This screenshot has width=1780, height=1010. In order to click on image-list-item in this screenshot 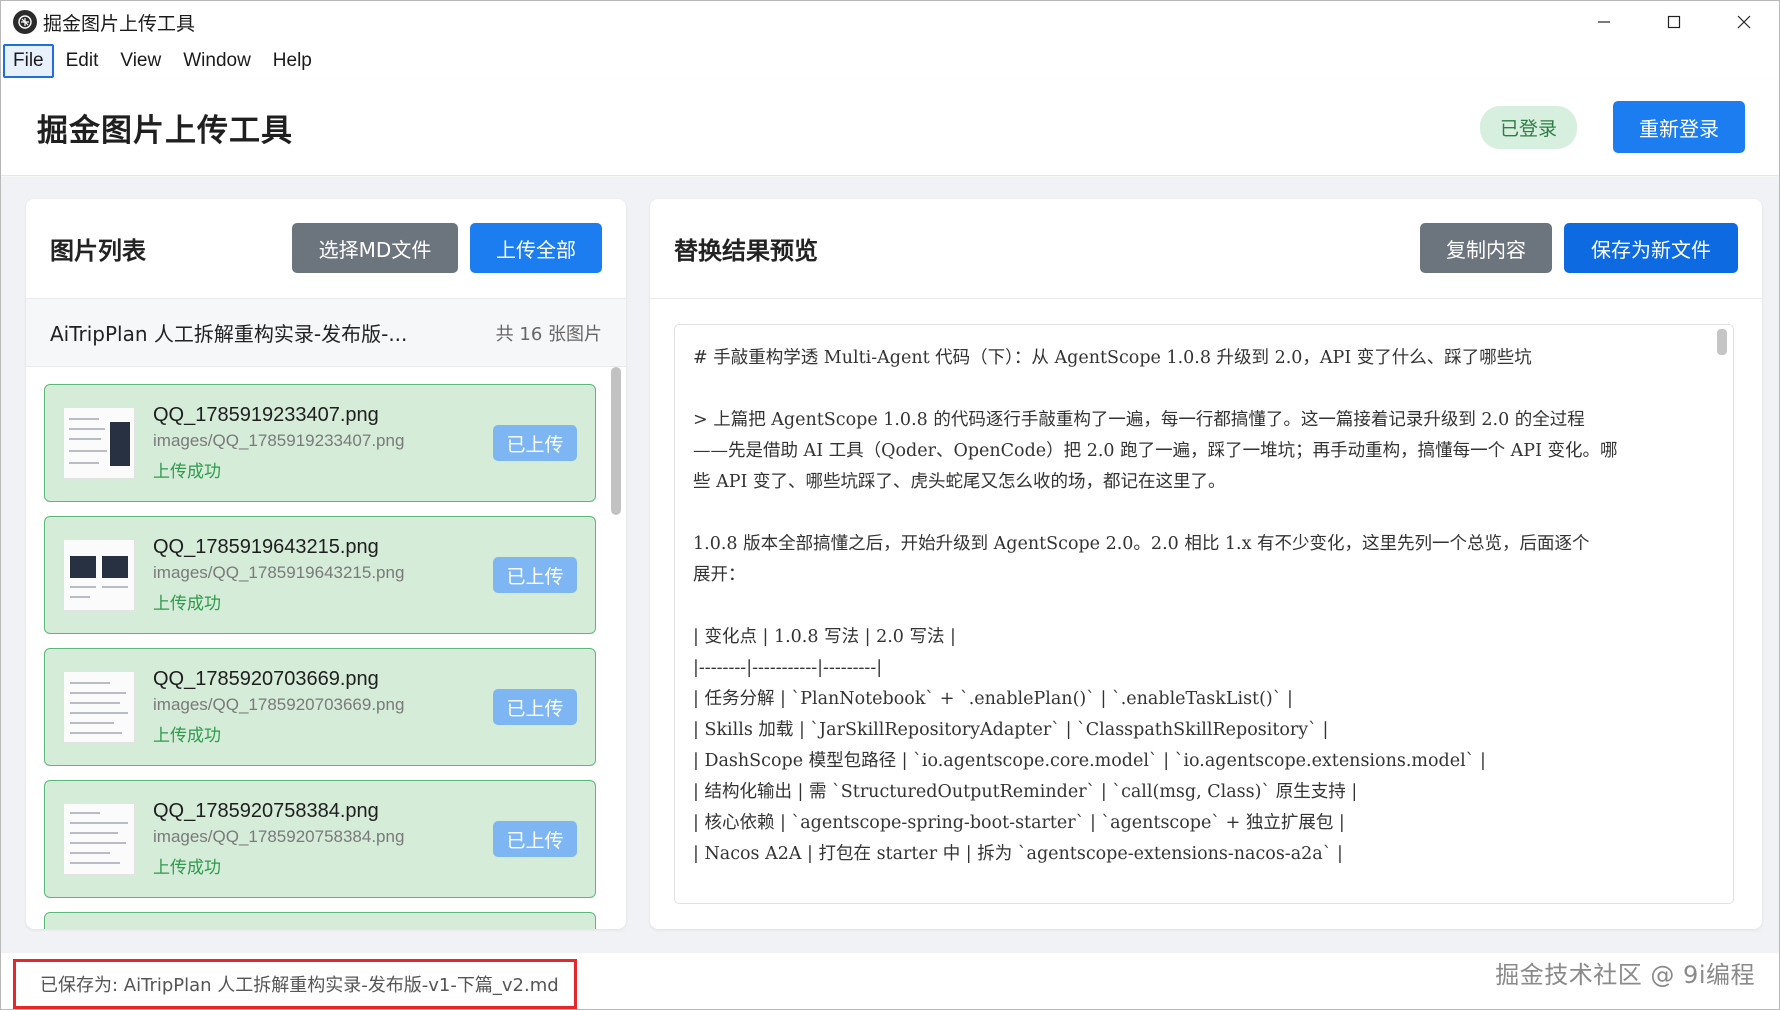, I will do `click(320, 920)`.